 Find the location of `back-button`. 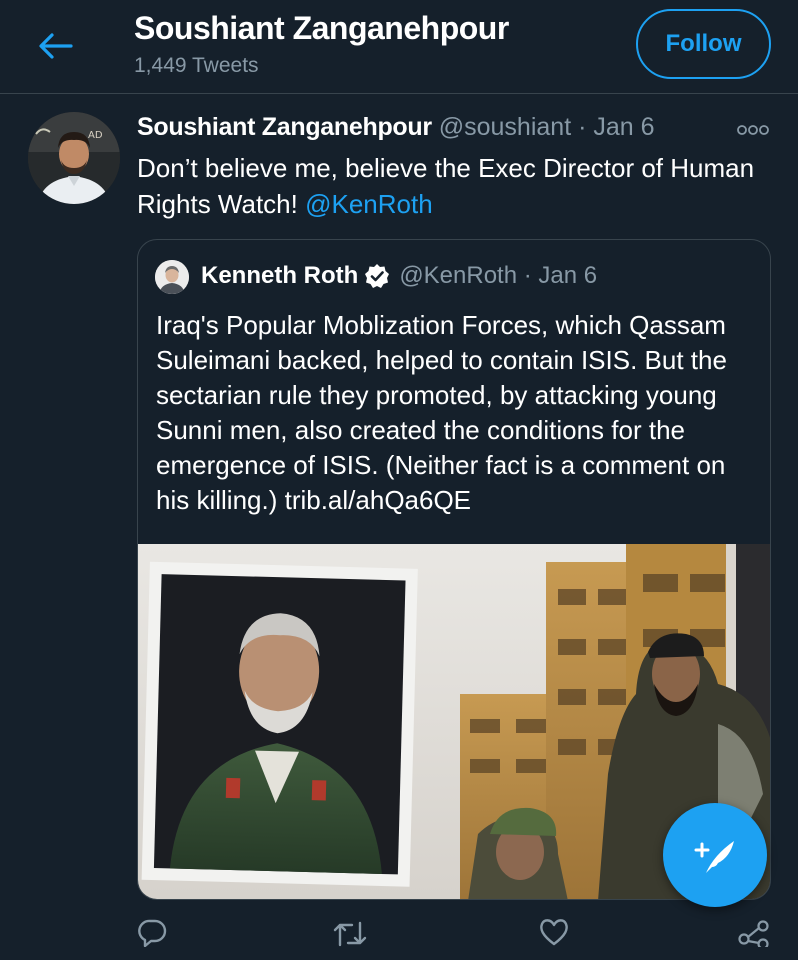

back-button is located at coordinates (55, 46).